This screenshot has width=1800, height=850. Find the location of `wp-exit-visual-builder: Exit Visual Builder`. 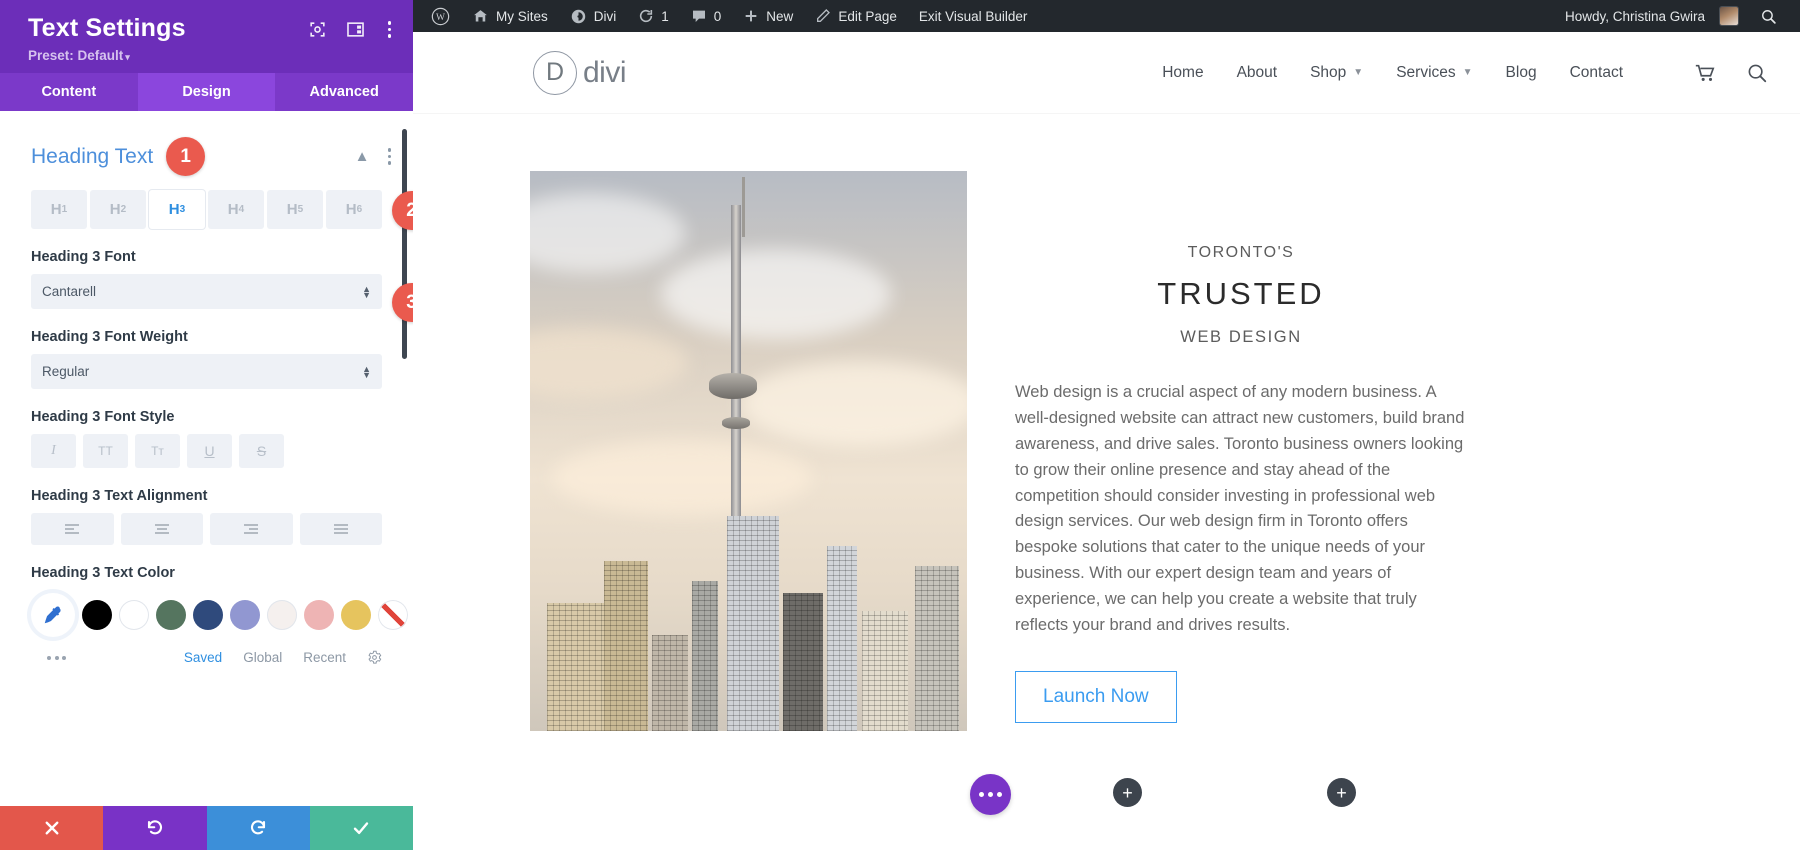

wp-exit-visual-builder: Exit Visual Builder is located at coordinates (973, 16).